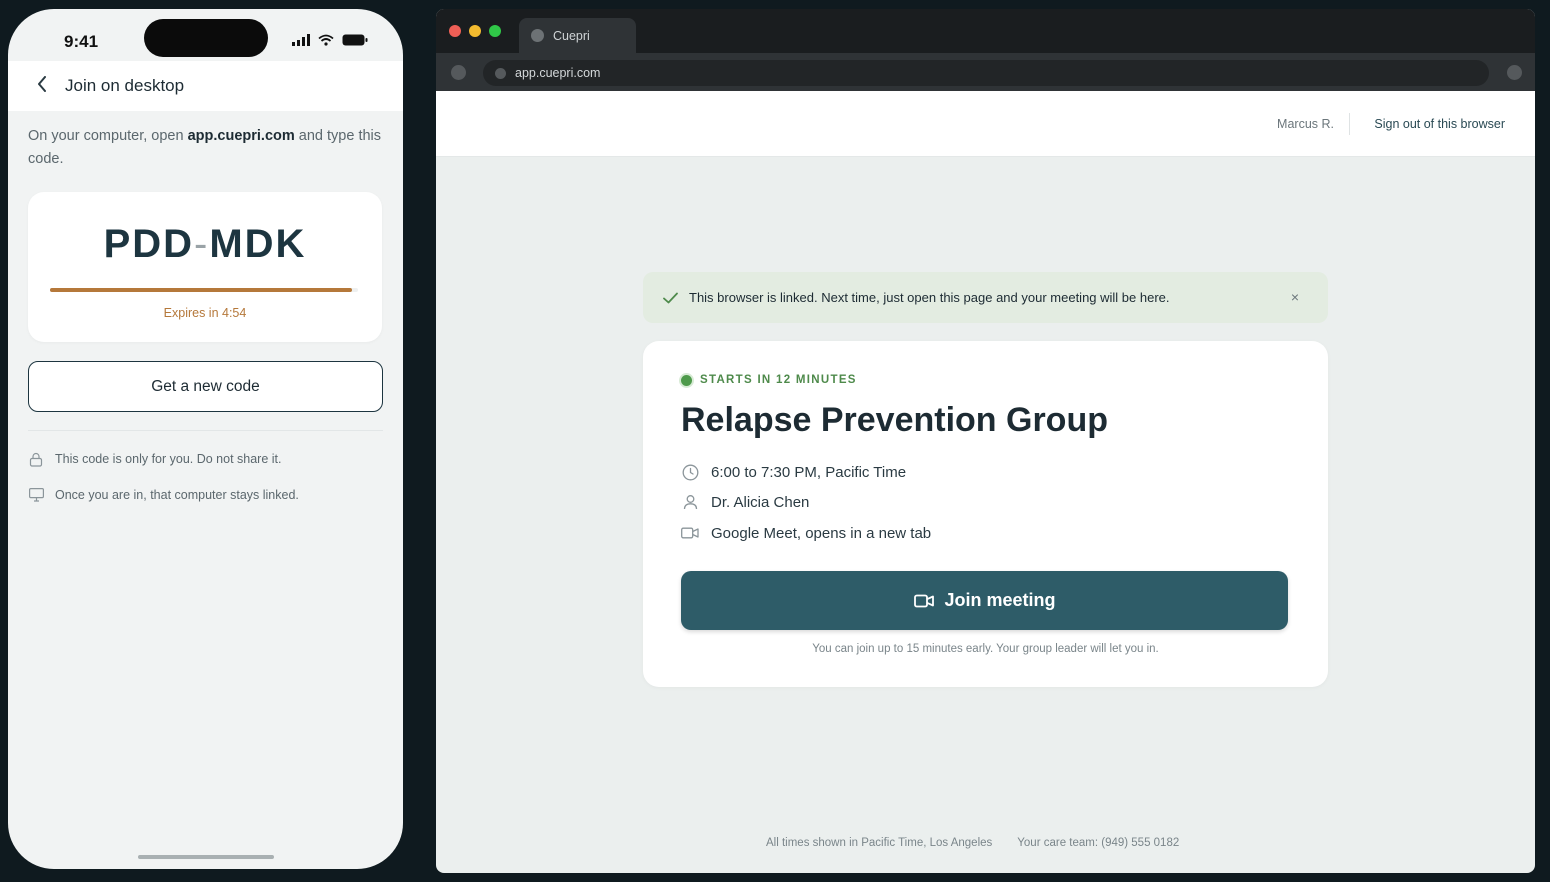  Describe the element at coordinates (149, 244) in the screenshot. I see `code-part-1: PDD` at that location.